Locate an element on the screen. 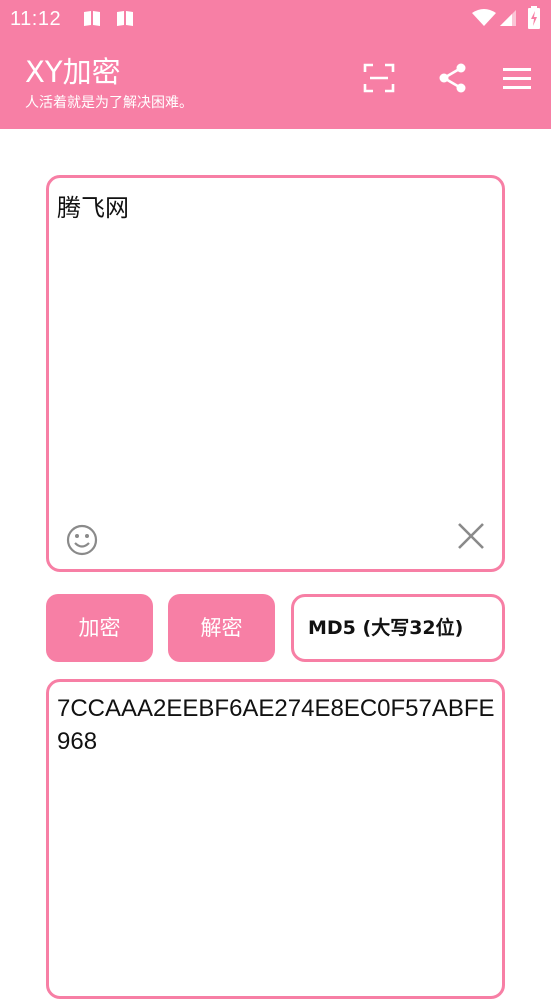 This screenshot has height=999, width=551. signal-icon is located at coordinates (508, 18).